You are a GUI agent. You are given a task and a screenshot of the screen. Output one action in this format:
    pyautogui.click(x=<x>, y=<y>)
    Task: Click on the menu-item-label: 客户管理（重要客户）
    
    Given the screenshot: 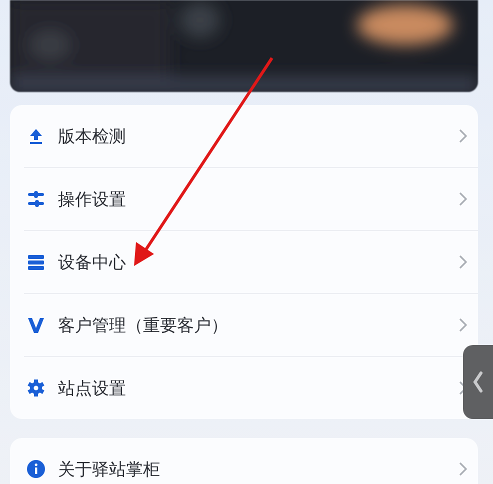 What is the action you would take?
    pyautogui.click(x=252, y=325)
    